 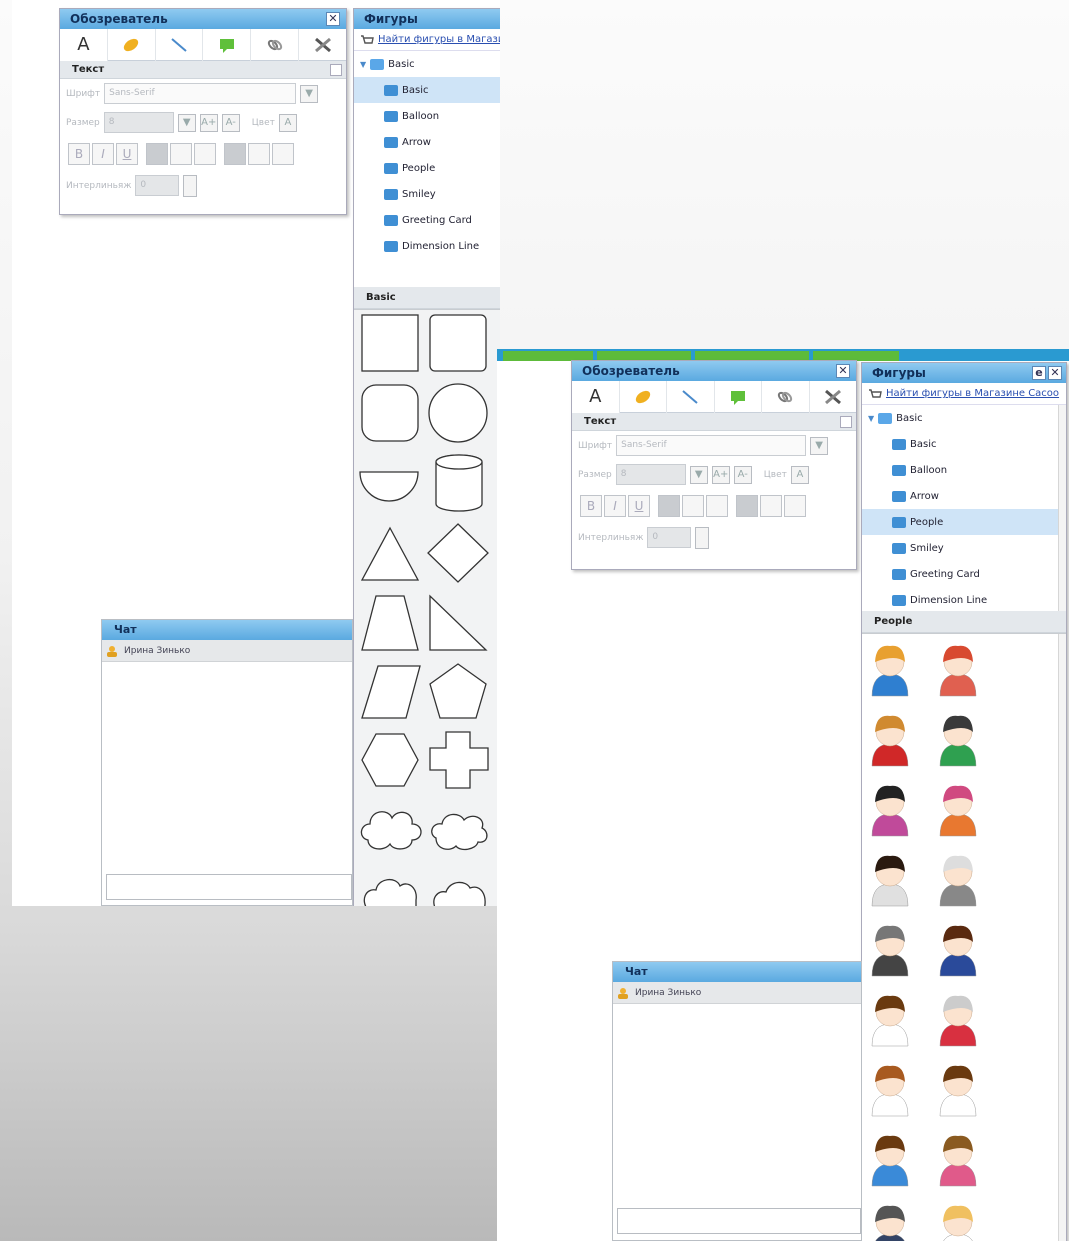 I want to click on color-label: Цвет, so click(x=775, y=474).